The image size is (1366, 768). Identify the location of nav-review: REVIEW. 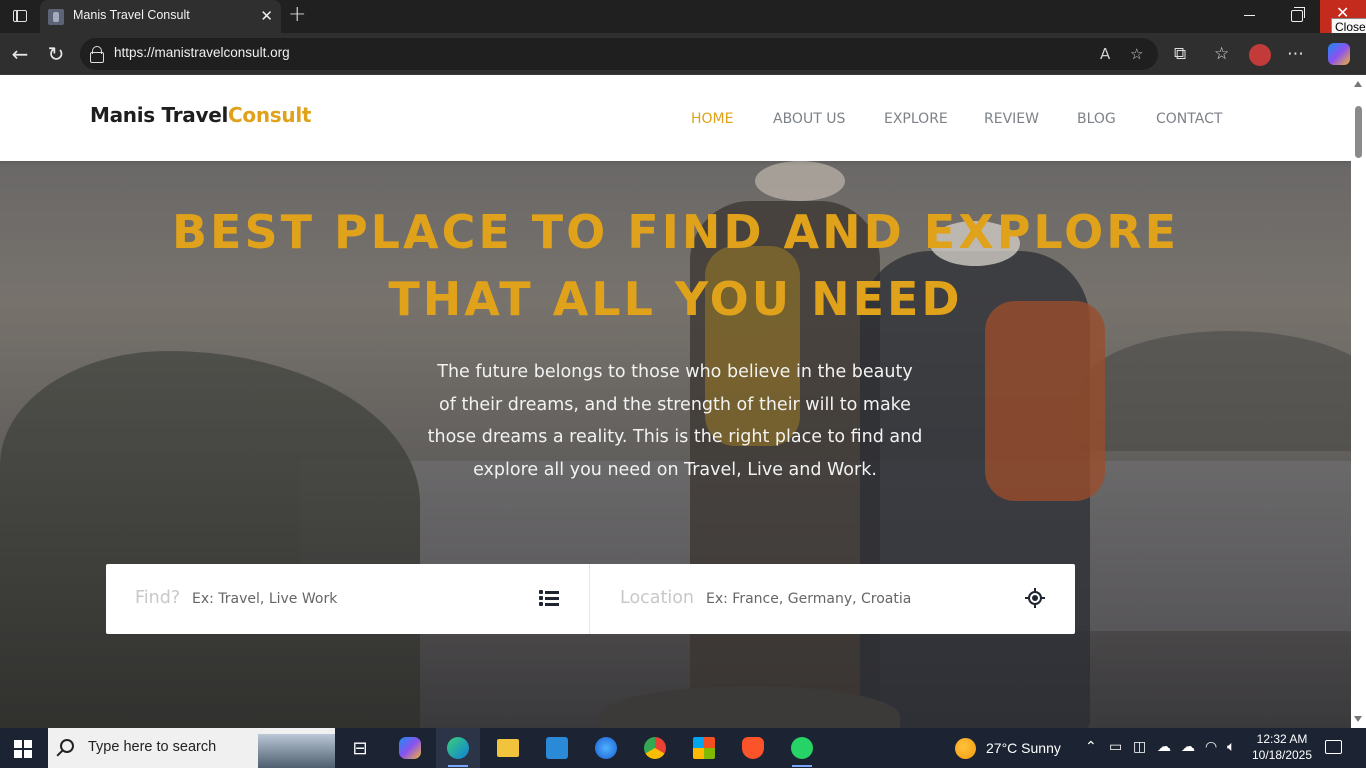
(1011, 119).